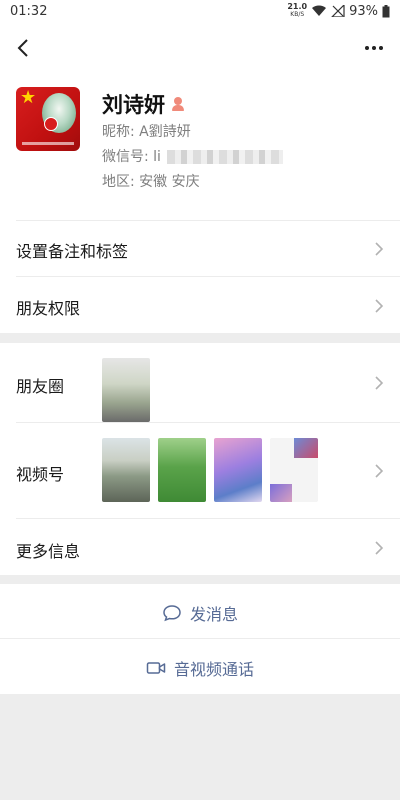 This screenshot has height=800, width=400. Describe the element at coordinates (28, 97) in the screenshot. I see `star-icon: ★` at that location.